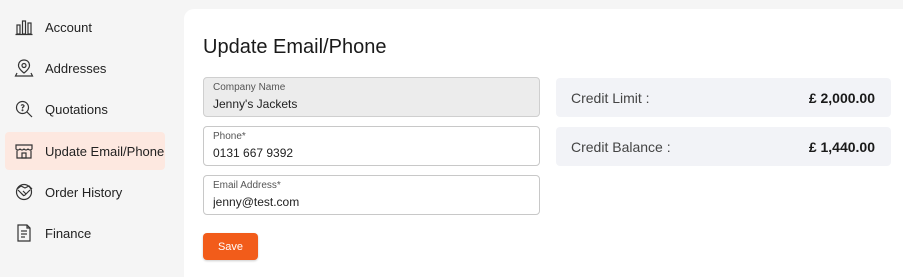 The height and width of the screenshot is (277, 903). What do you see at coordinates (24, 151) in the screenshot?
I see `storefront-icon` at bounding box center [24, 151].